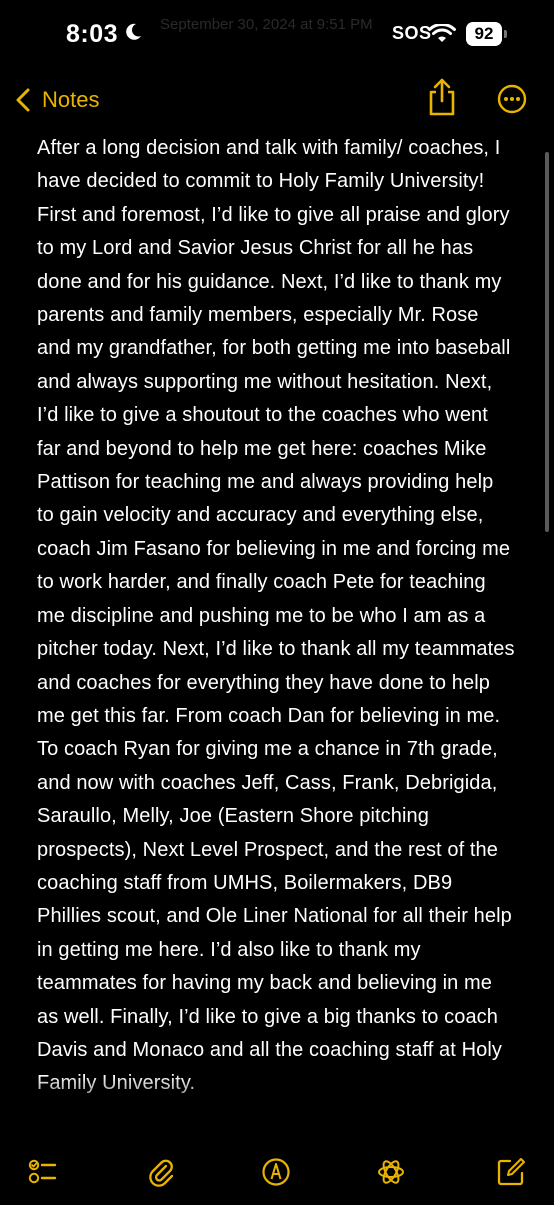  I want to click on nav-bar: Notes, so click(277, 101).